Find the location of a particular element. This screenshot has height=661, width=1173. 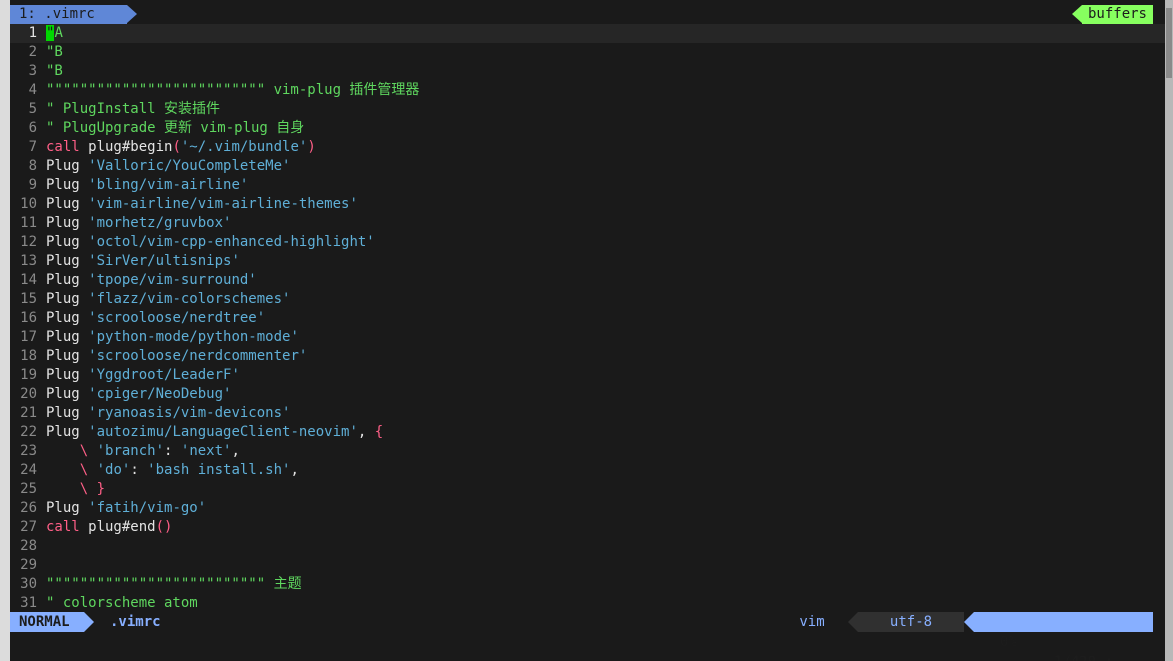

code-token: "B is located at coordinates (54, 52).